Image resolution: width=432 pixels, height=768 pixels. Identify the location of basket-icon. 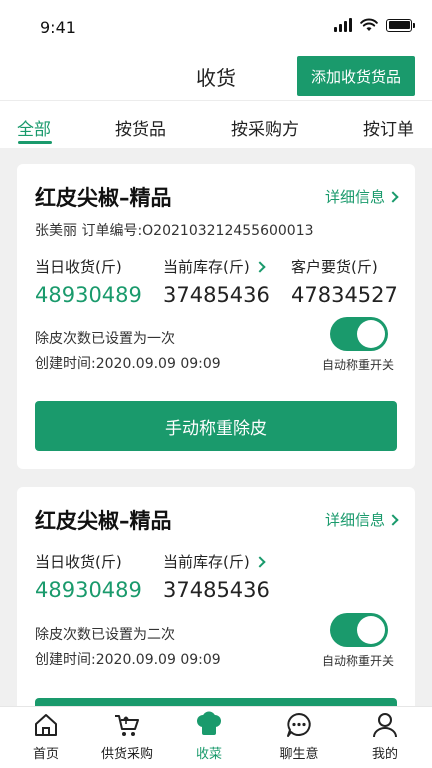
(127, 725).